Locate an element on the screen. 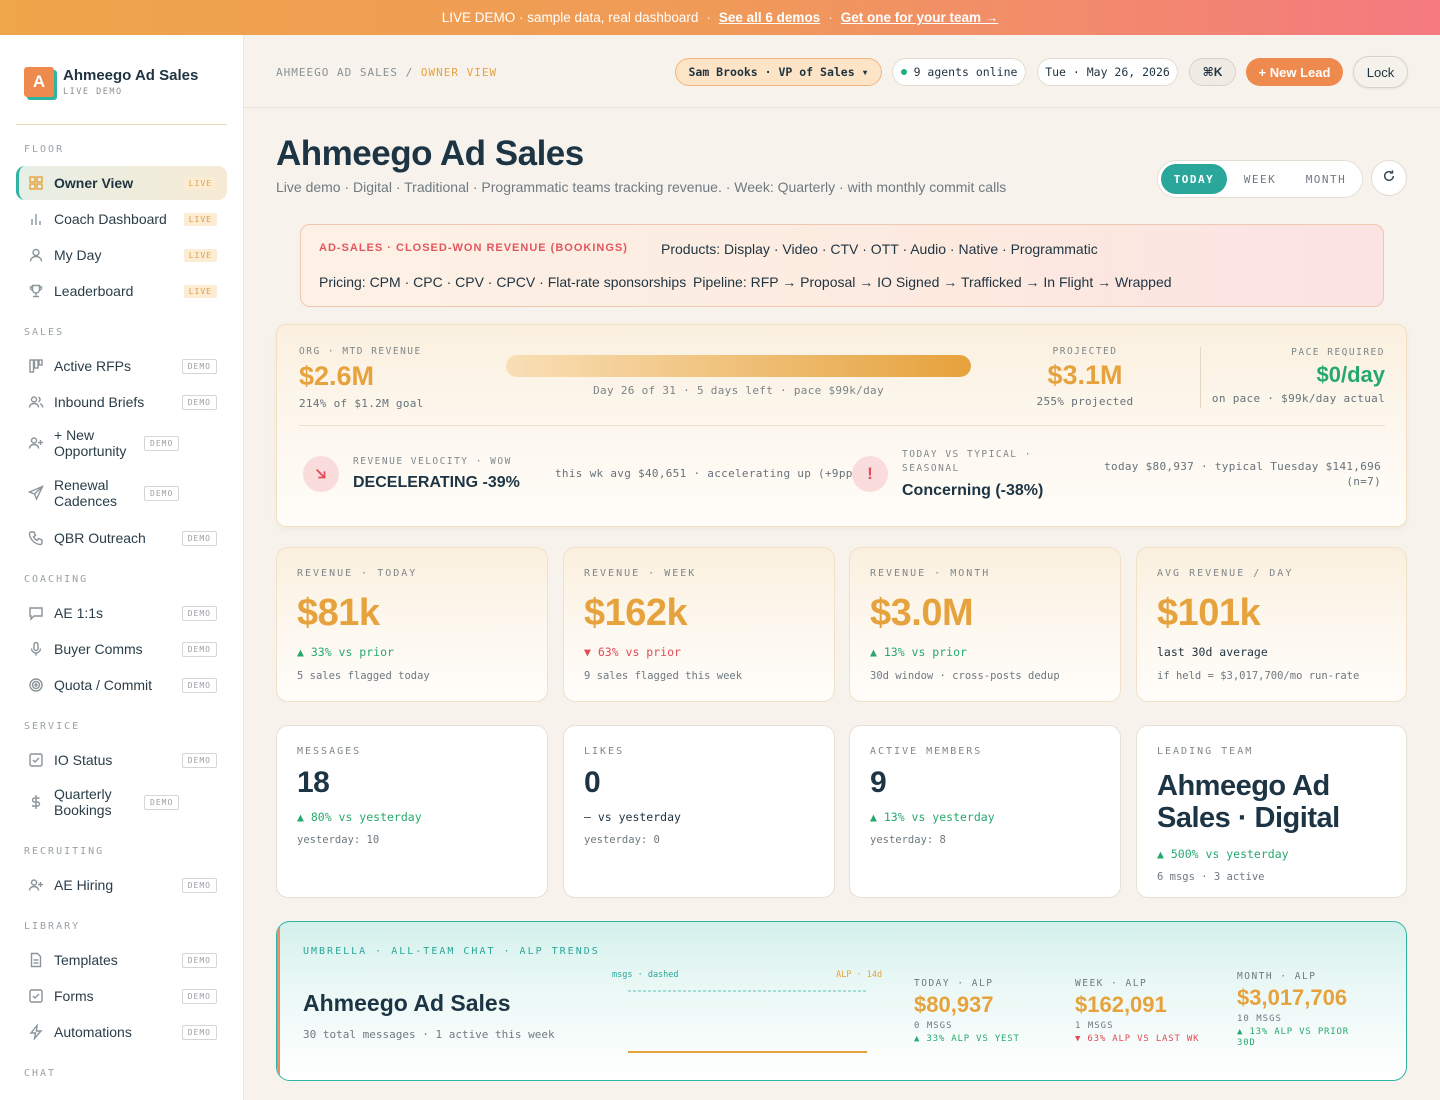 This screenshot has width=1440, height=1100. sidebar-item-label: Quota / Commit is located at coordinates (103, 685).